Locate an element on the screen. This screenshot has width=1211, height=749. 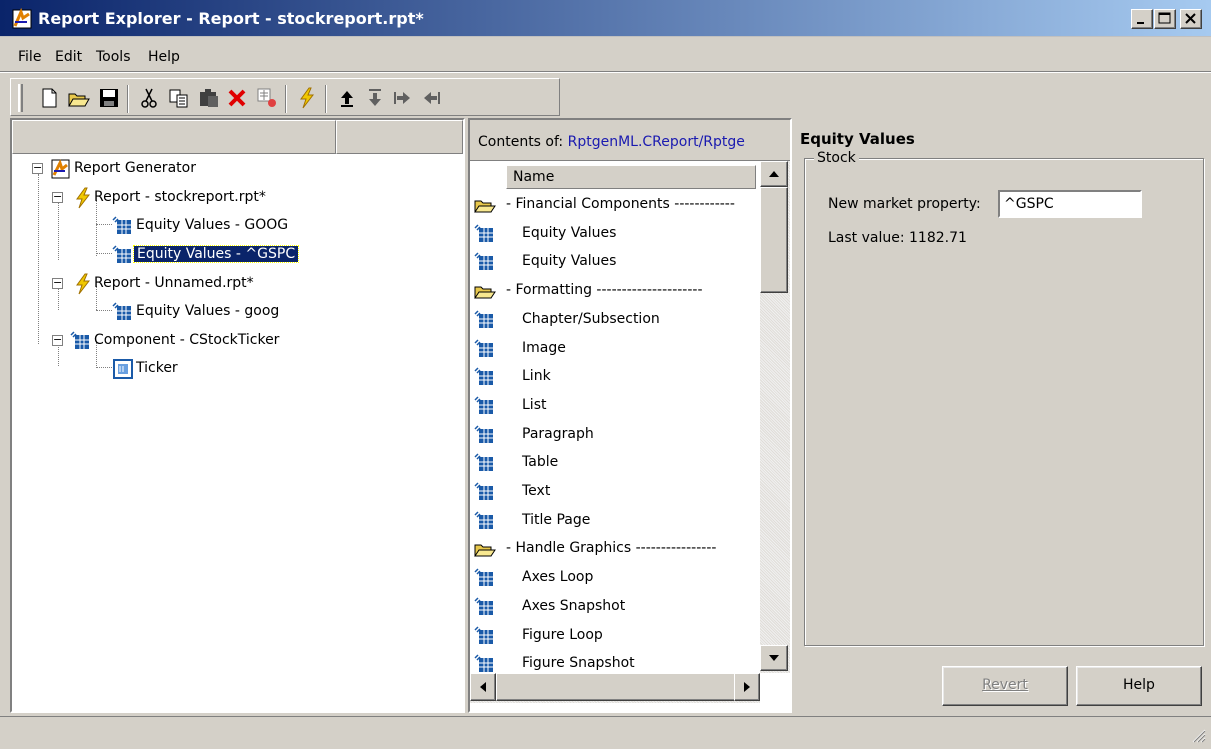
list-item: Table is located at coordinates (615, 463).